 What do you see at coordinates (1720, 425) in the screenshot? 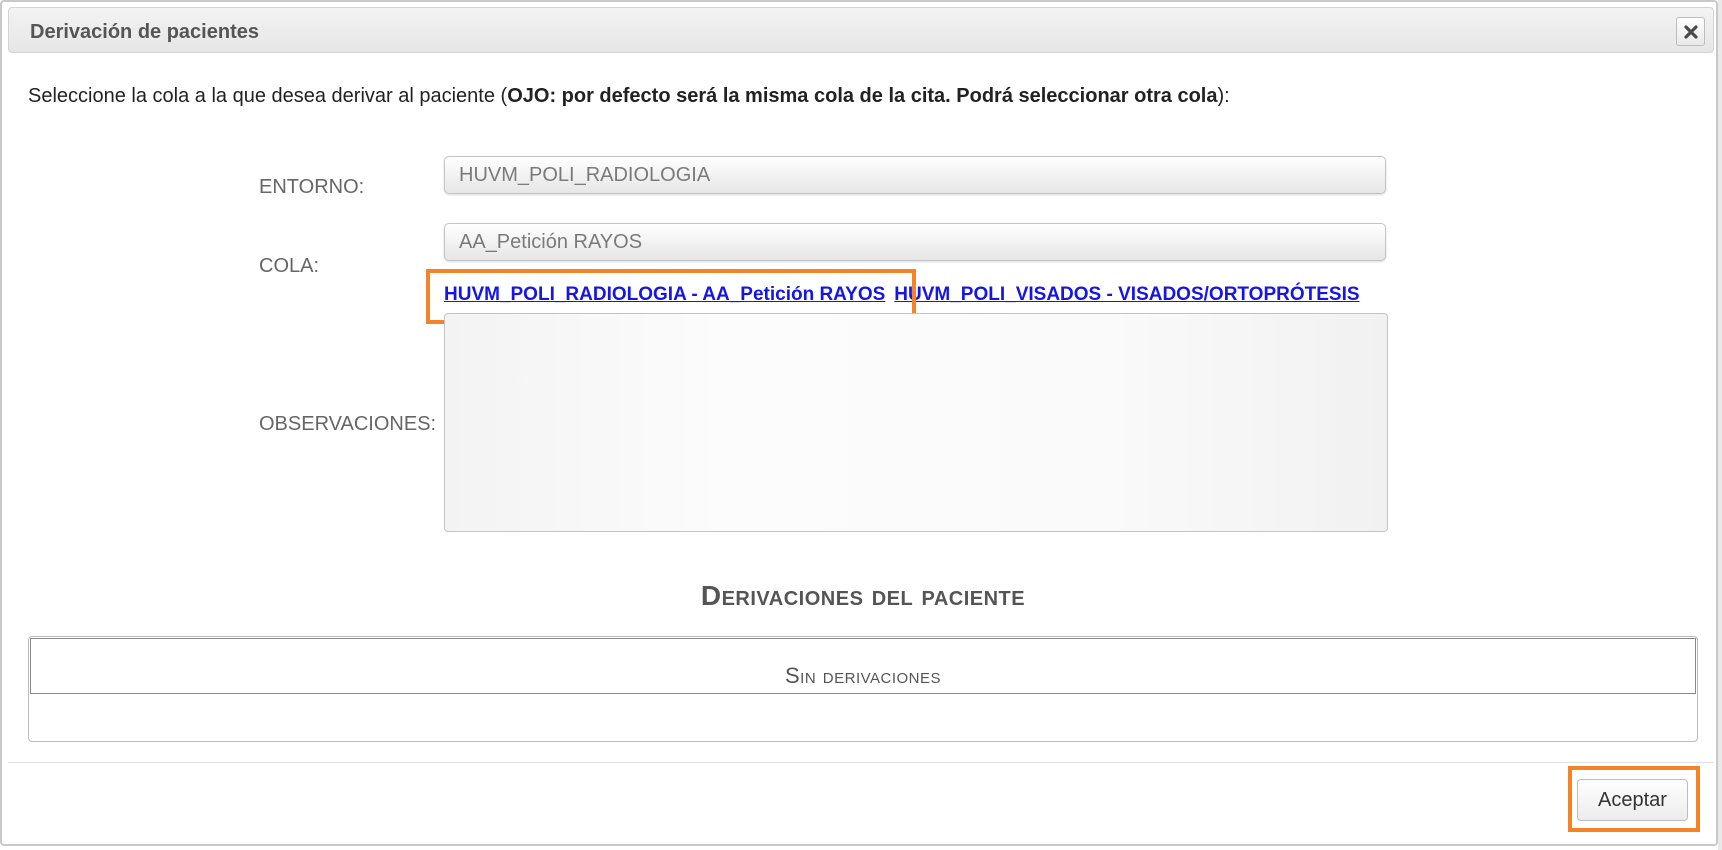
I see `background-edge` at bounding box center [1720, 425].